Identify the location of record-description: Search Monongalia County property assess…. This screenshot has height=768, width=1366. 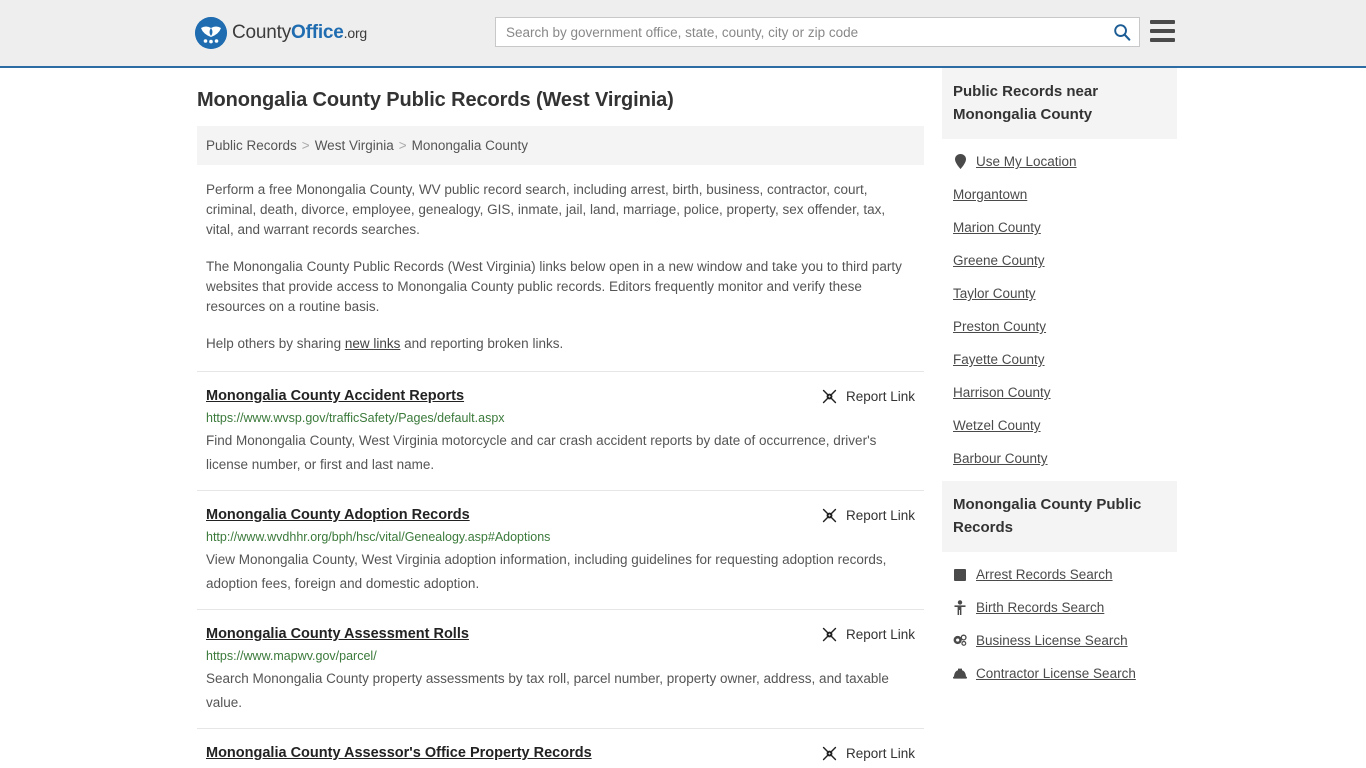
(547, 690).